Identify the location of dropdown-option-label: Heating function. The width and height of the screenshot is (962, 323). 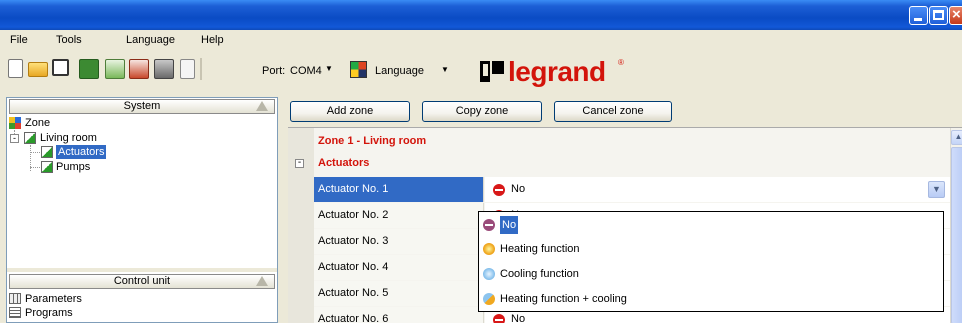
(540, 249).